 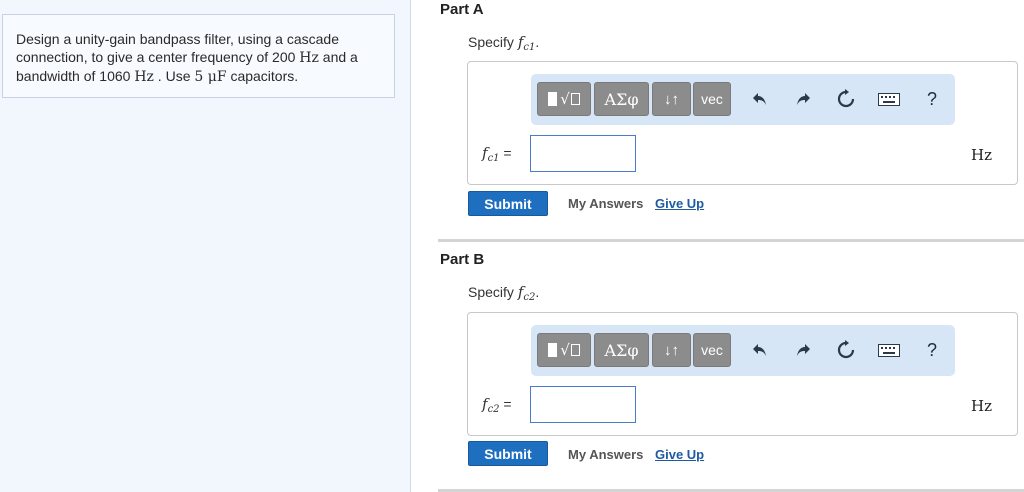 I want to click on part-a-prompt: Specify fc1., so click(x=503, y=43).